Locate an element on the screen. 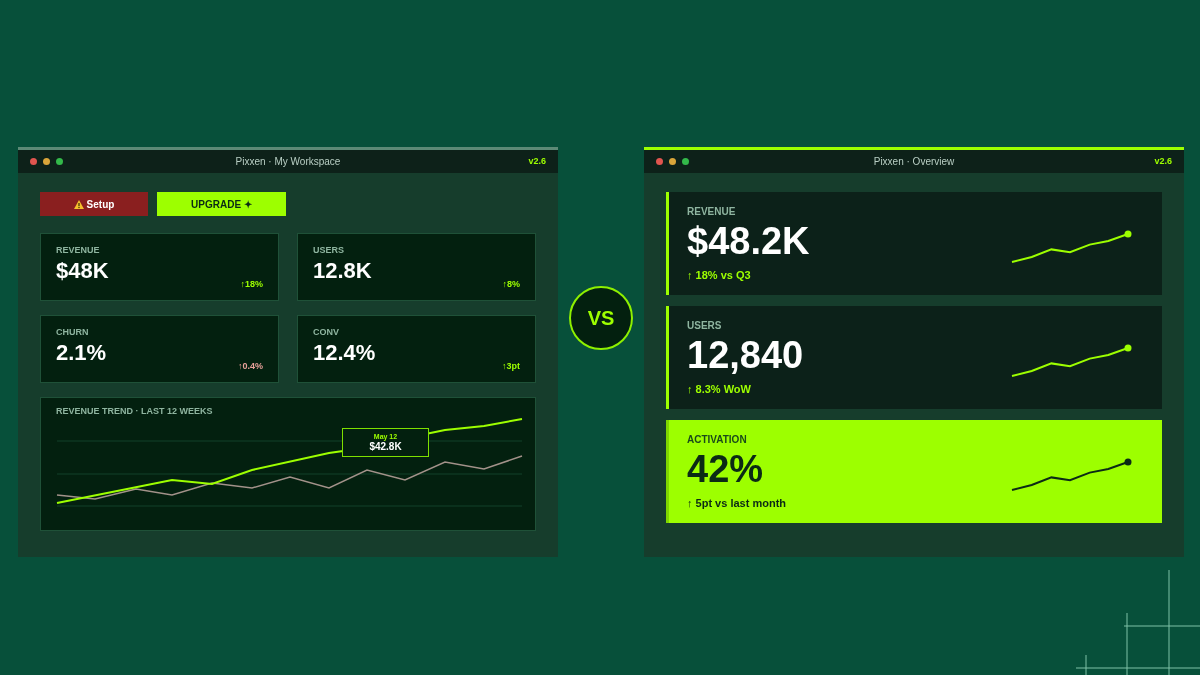 The height and width of the screenshot is (675, 1200). metric-delta: ↑8% is located at coordinates (511, 284).